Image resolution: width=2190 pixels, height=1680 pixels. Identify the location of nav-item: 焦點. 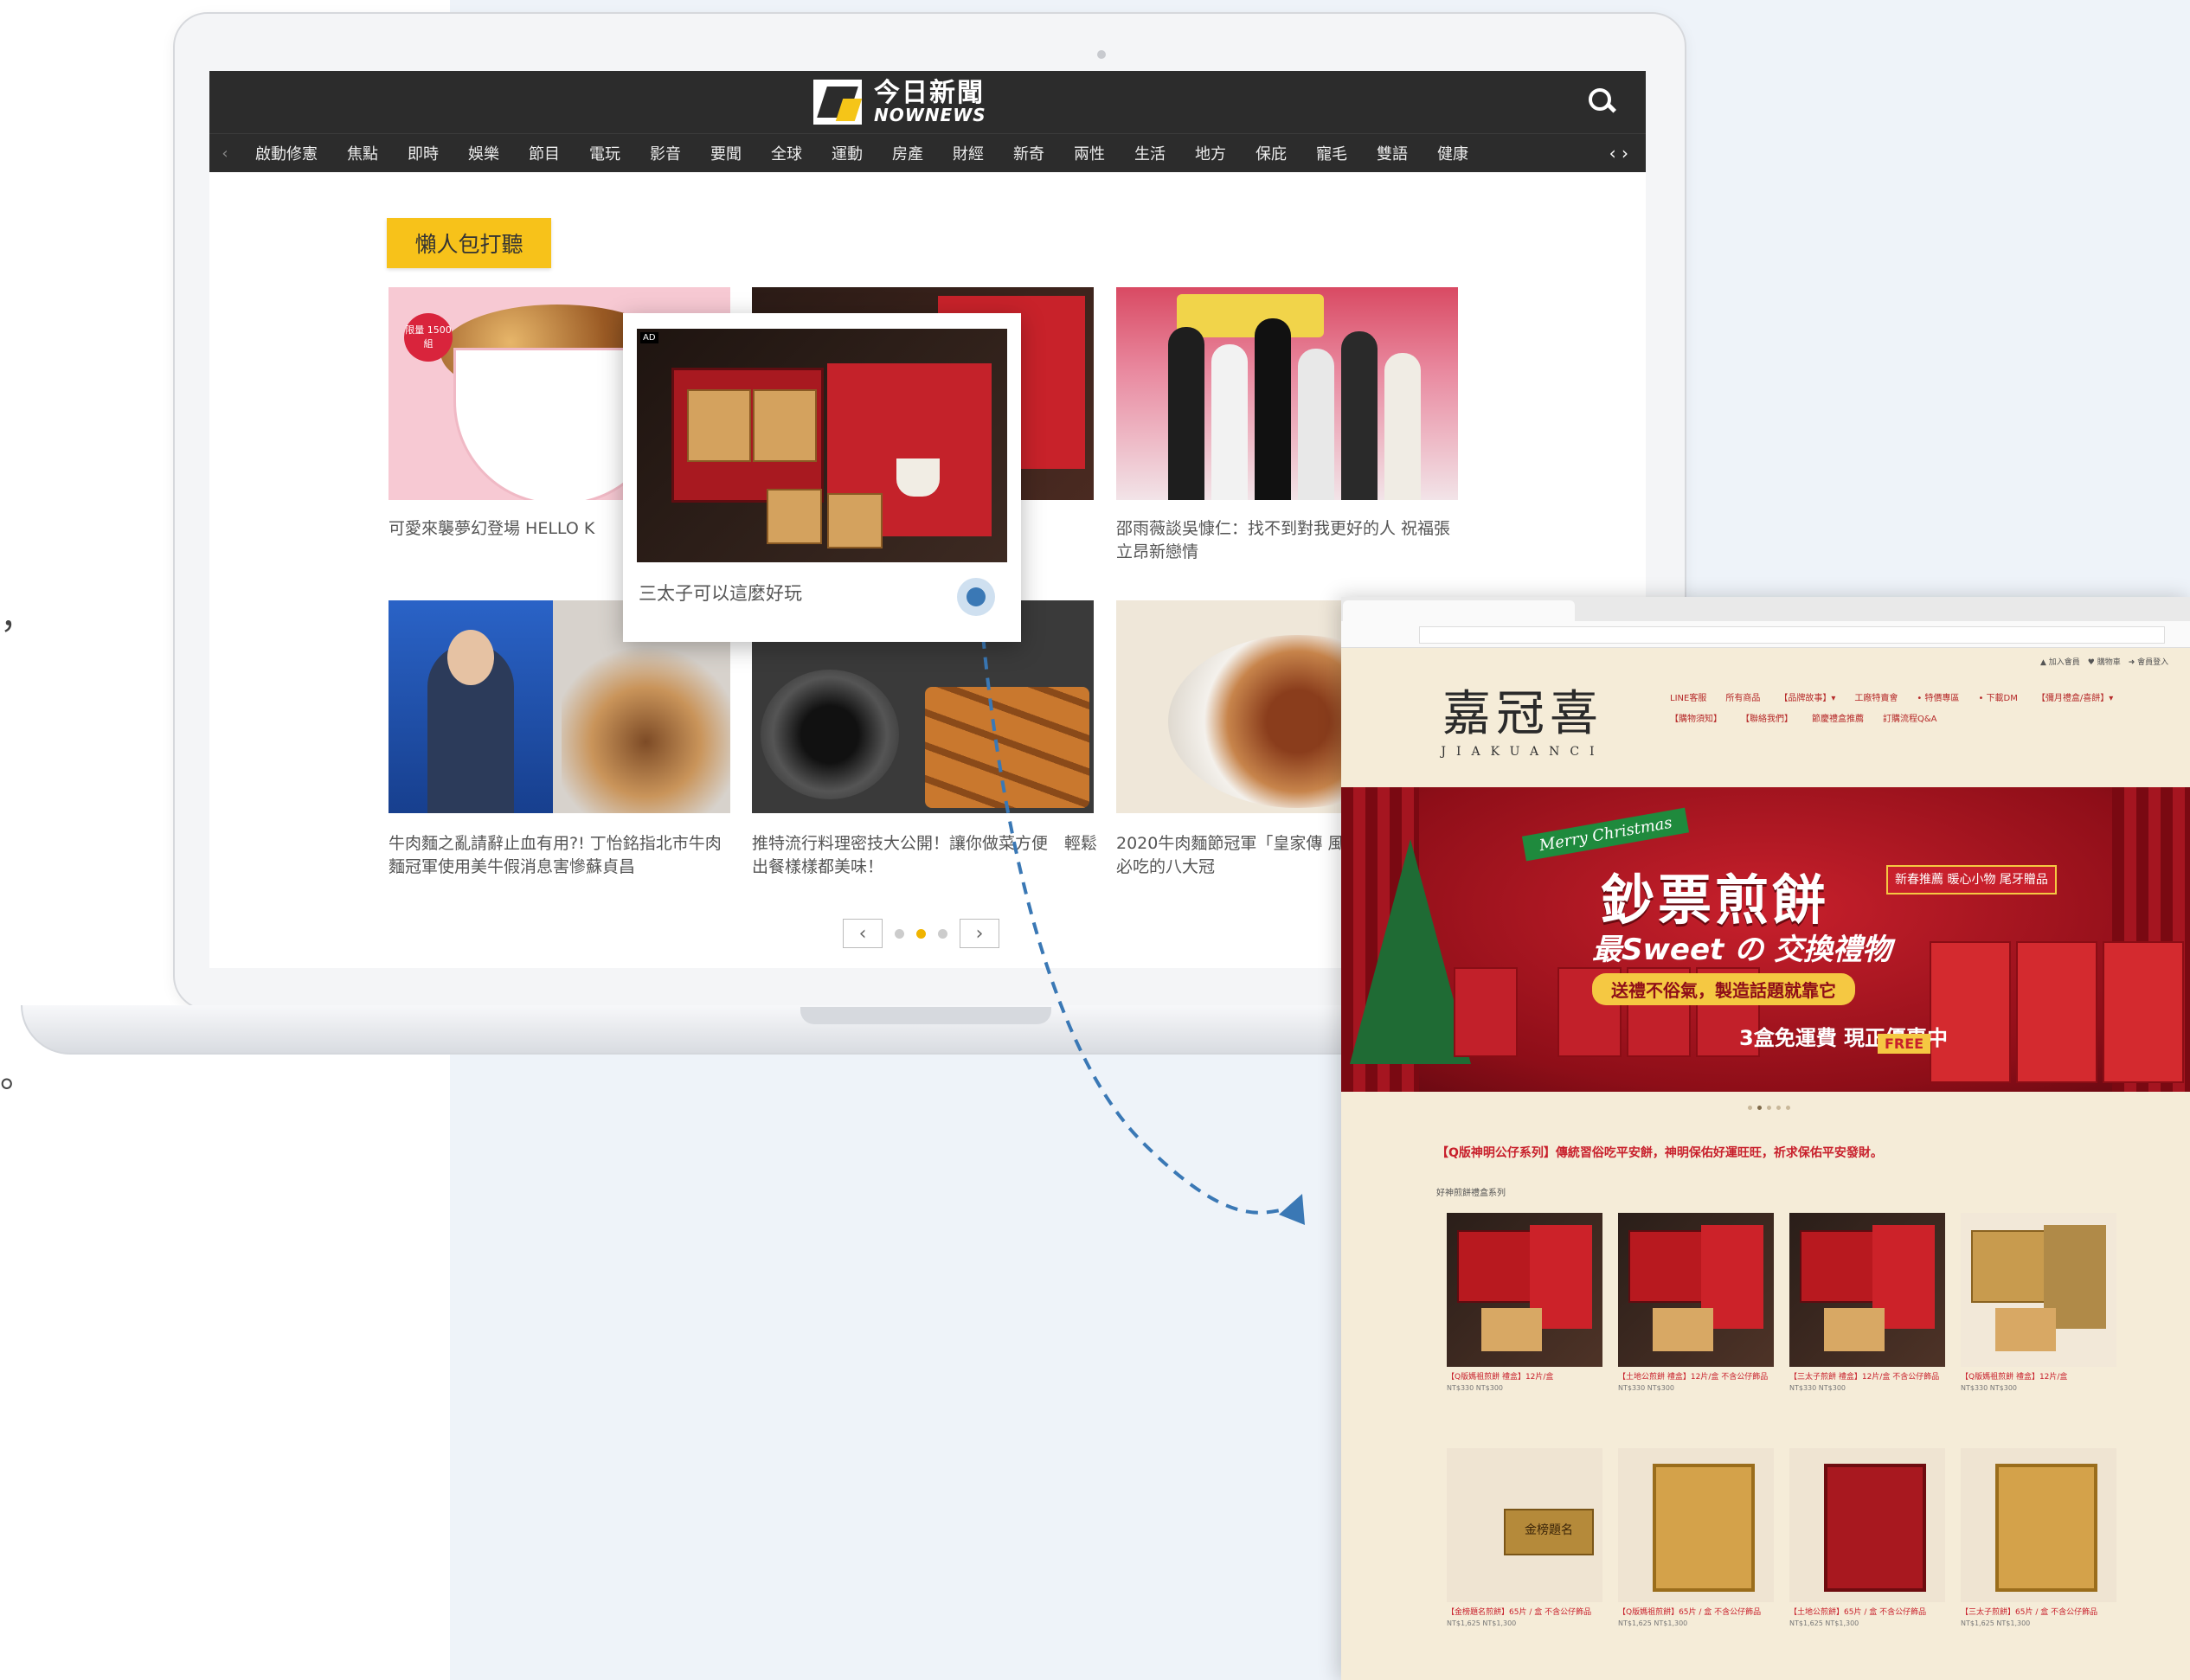
(362, 153).